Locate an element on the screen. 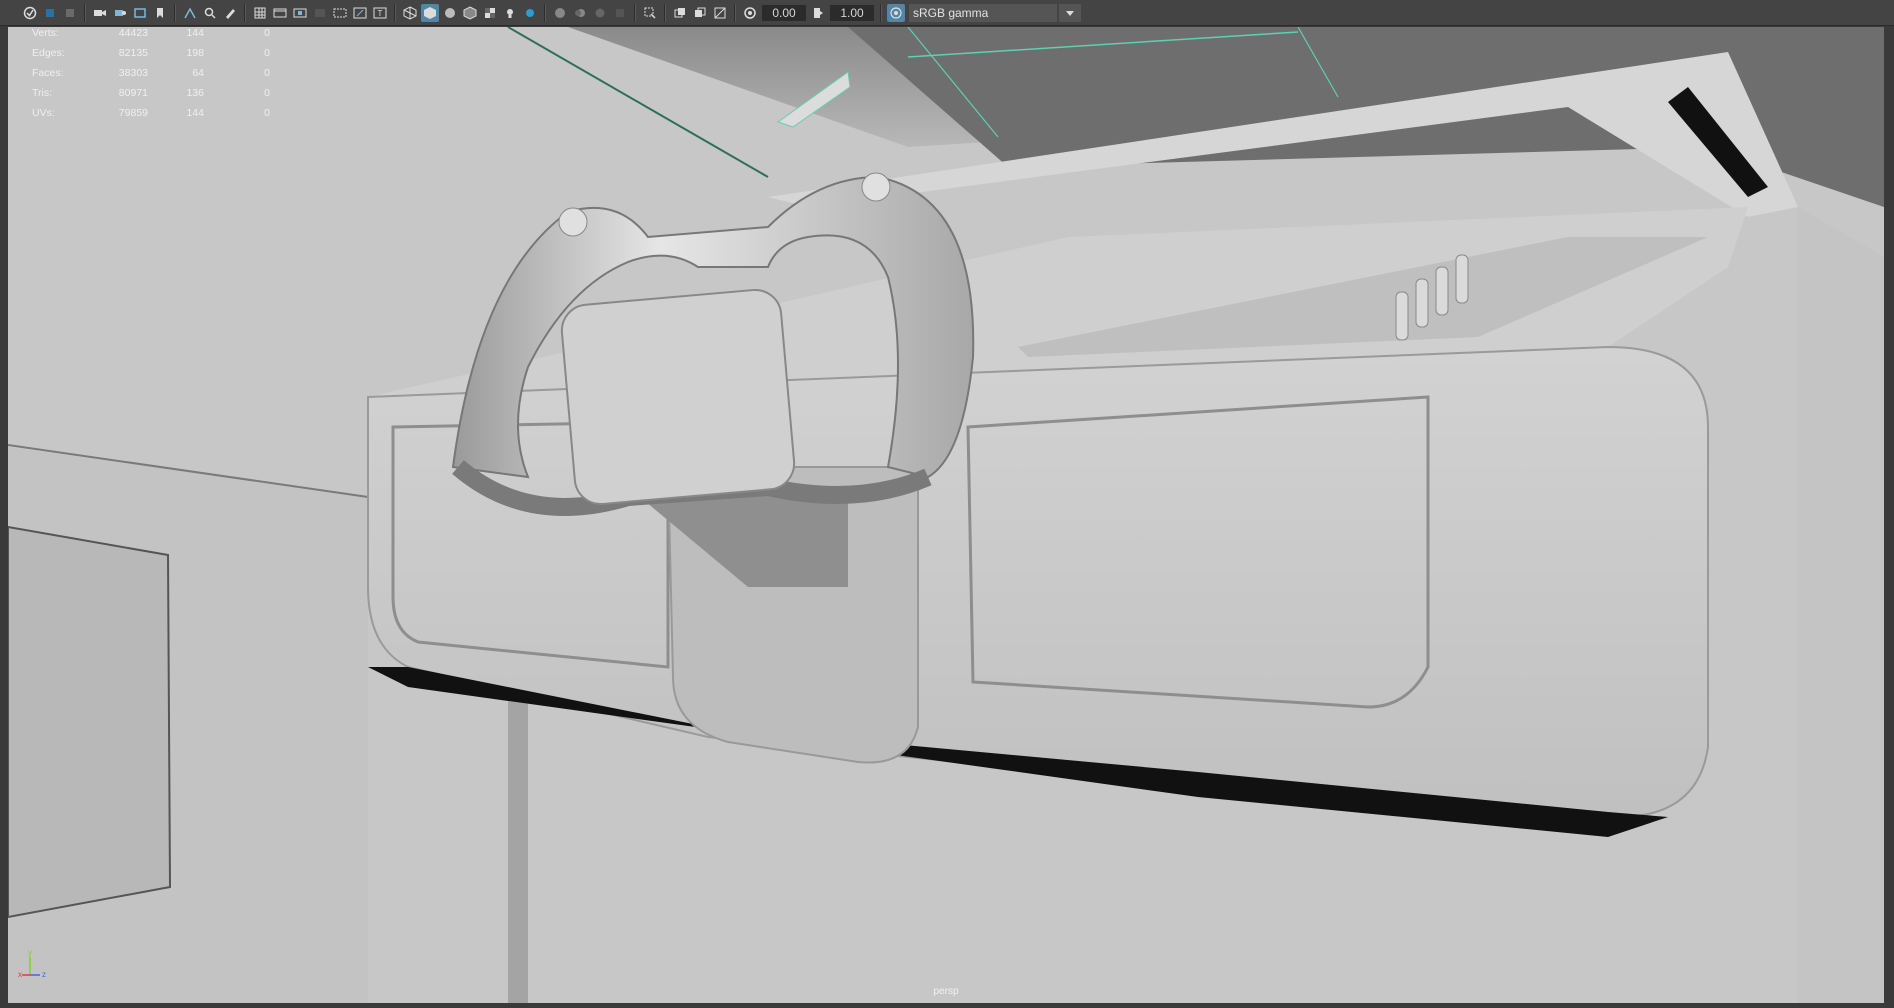  shadows-icon is located at coordinates (530, 13).